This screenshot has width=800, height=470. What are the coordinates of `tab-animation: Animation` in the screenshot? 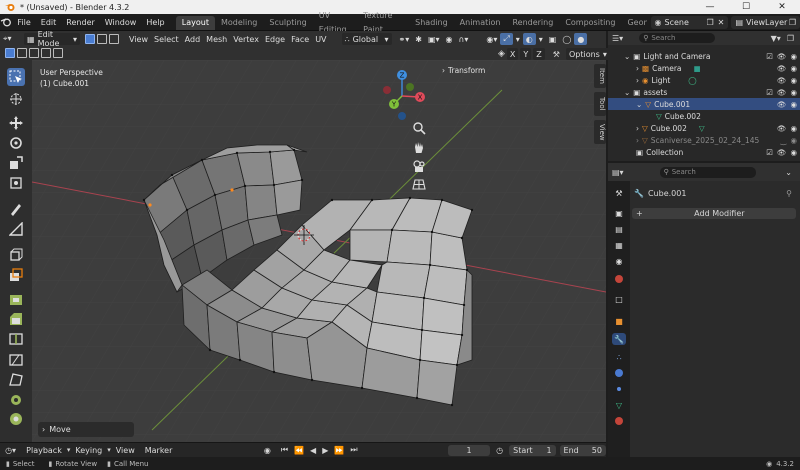 It's located at (480, 23).